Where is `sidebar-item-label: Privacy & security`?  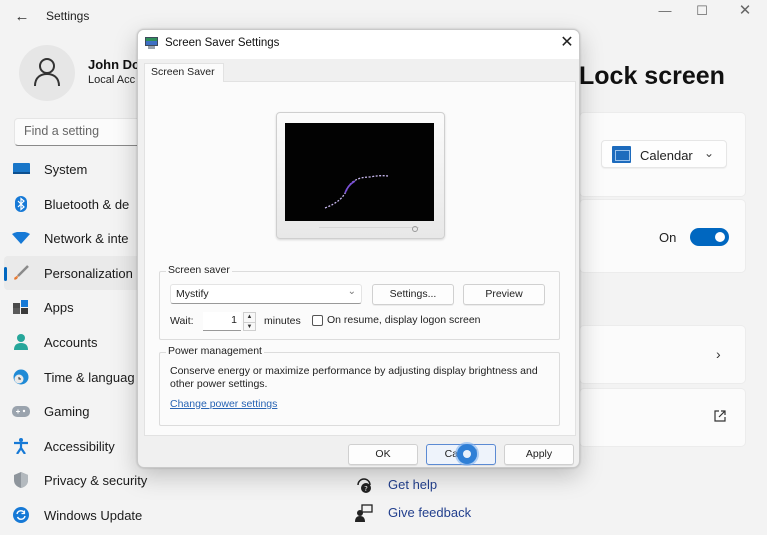 sidebar-item-label: Privacy & security is located at coordinates (96, 481).